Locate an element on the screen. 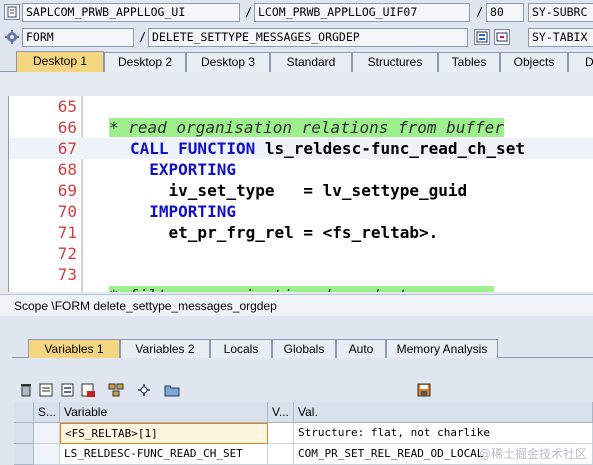  code-line: * filter organisation dependent messages is located at coordinates (301, 288).